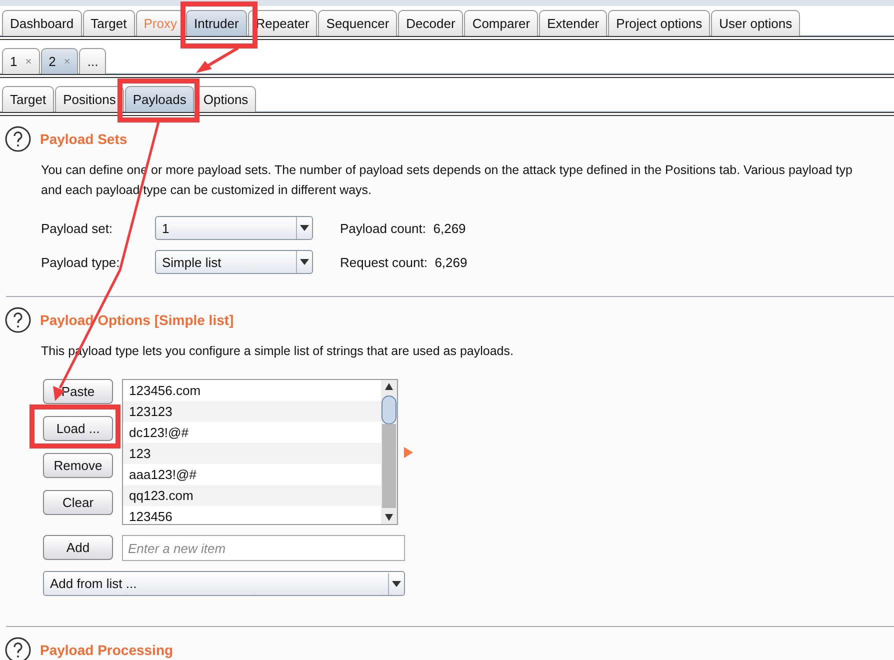 This screenshot has width=894, height=660. I want to click on add-button: Add, so click(78, 547).